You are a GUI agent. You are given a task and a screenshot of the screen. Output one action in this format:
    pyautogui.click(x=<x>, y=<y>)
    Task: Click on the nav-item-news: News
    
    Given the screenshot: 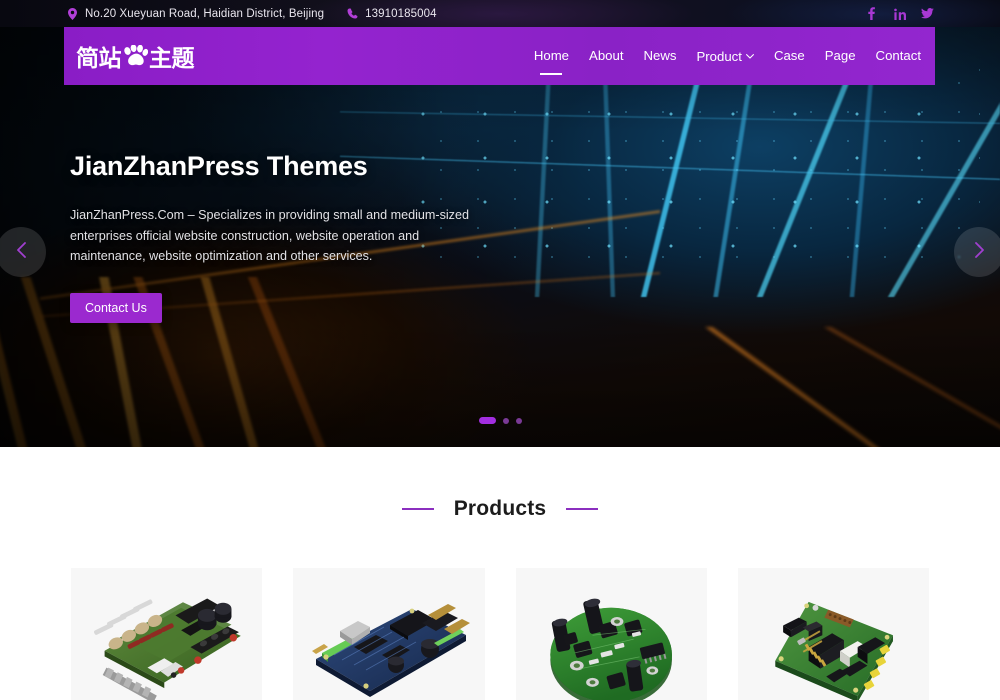 What is the action you would take?
    pyautogui.click(x=660, y=56)
    